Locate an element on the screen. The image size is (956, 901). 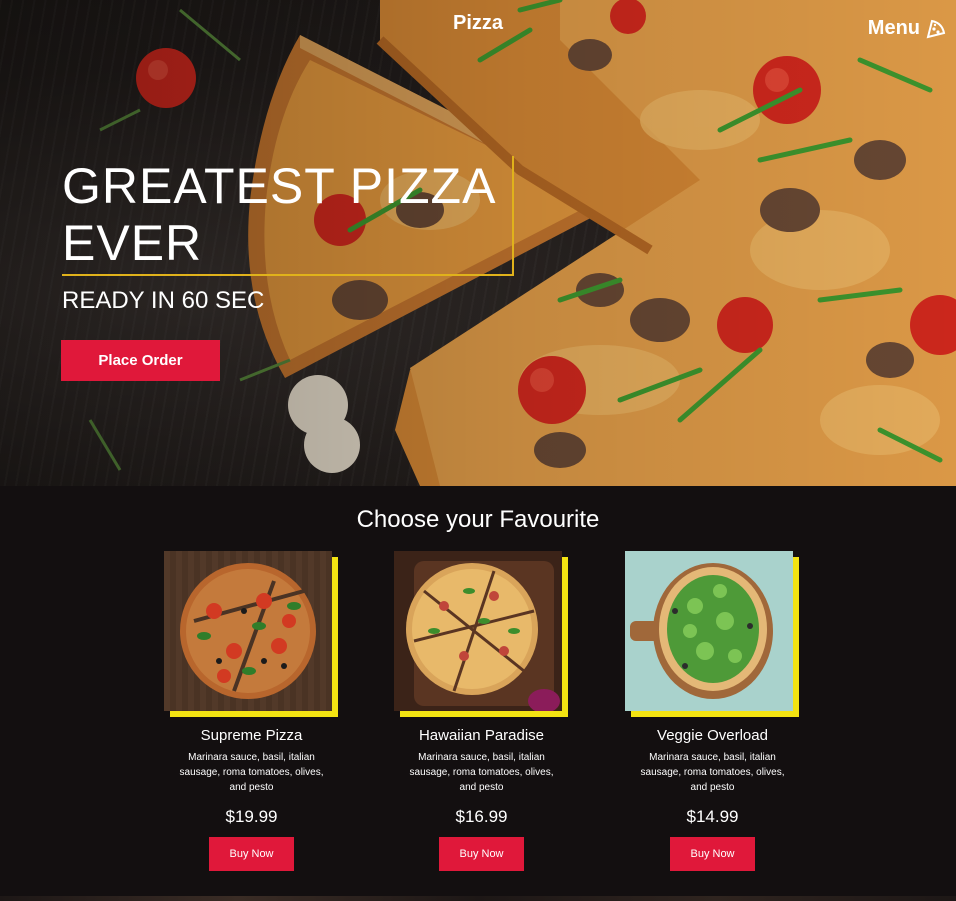
pizza-name: Veggie Overload is located at coordinates (712, 735).